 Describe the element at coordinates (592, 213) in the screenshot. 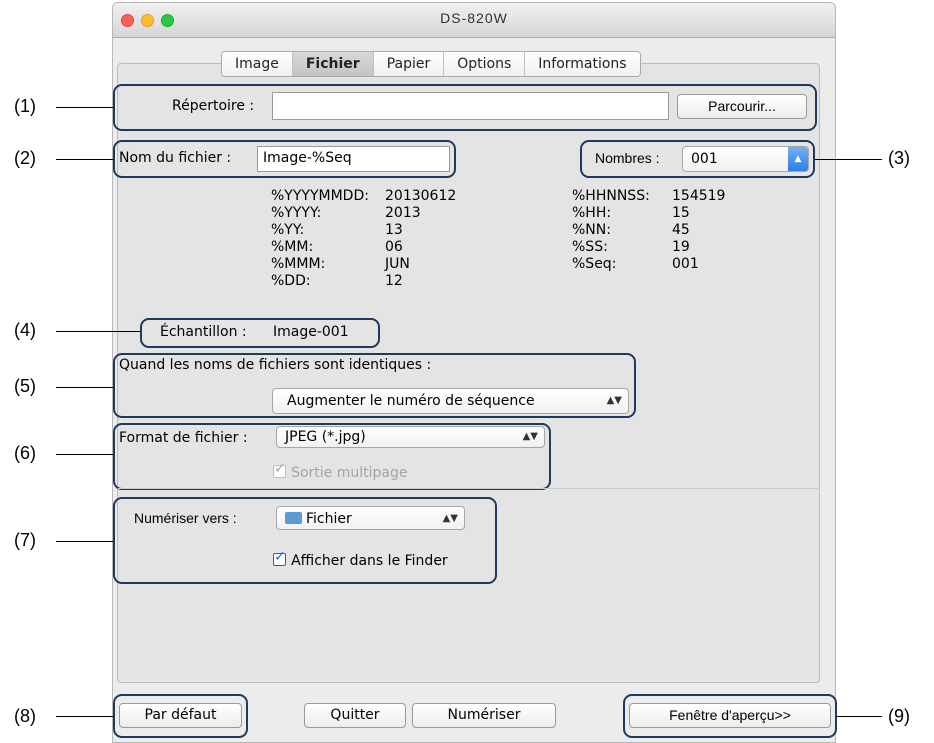

I see `var-key: %HH:` at that location.